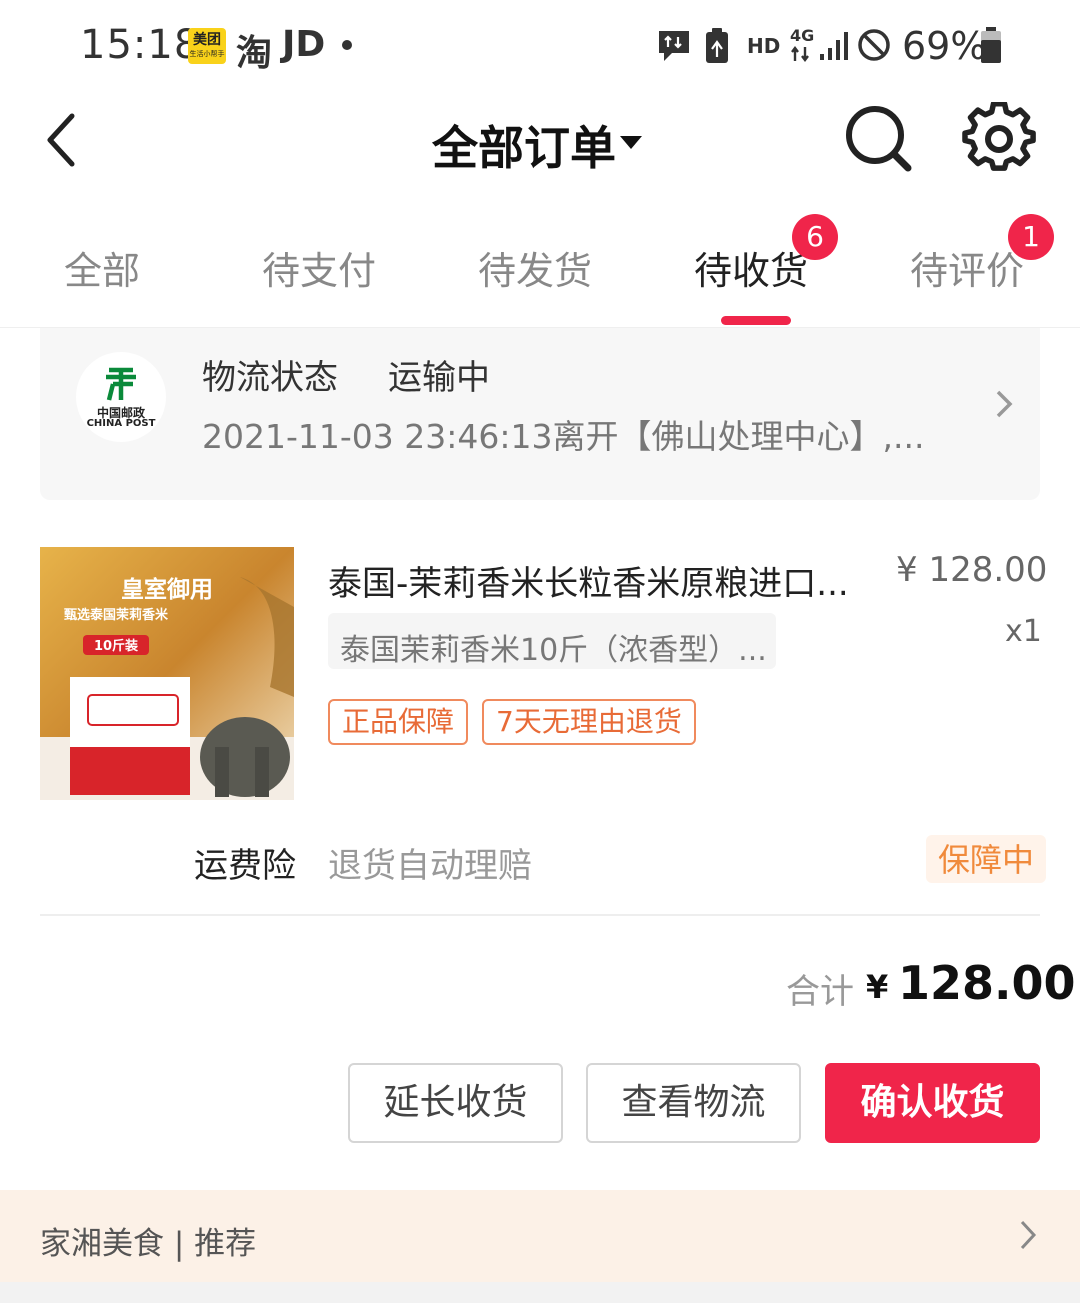 This screenshot has width=1080, height=1303. I want to click on shipping-insurance-label: 运费险, so click(245, 866).